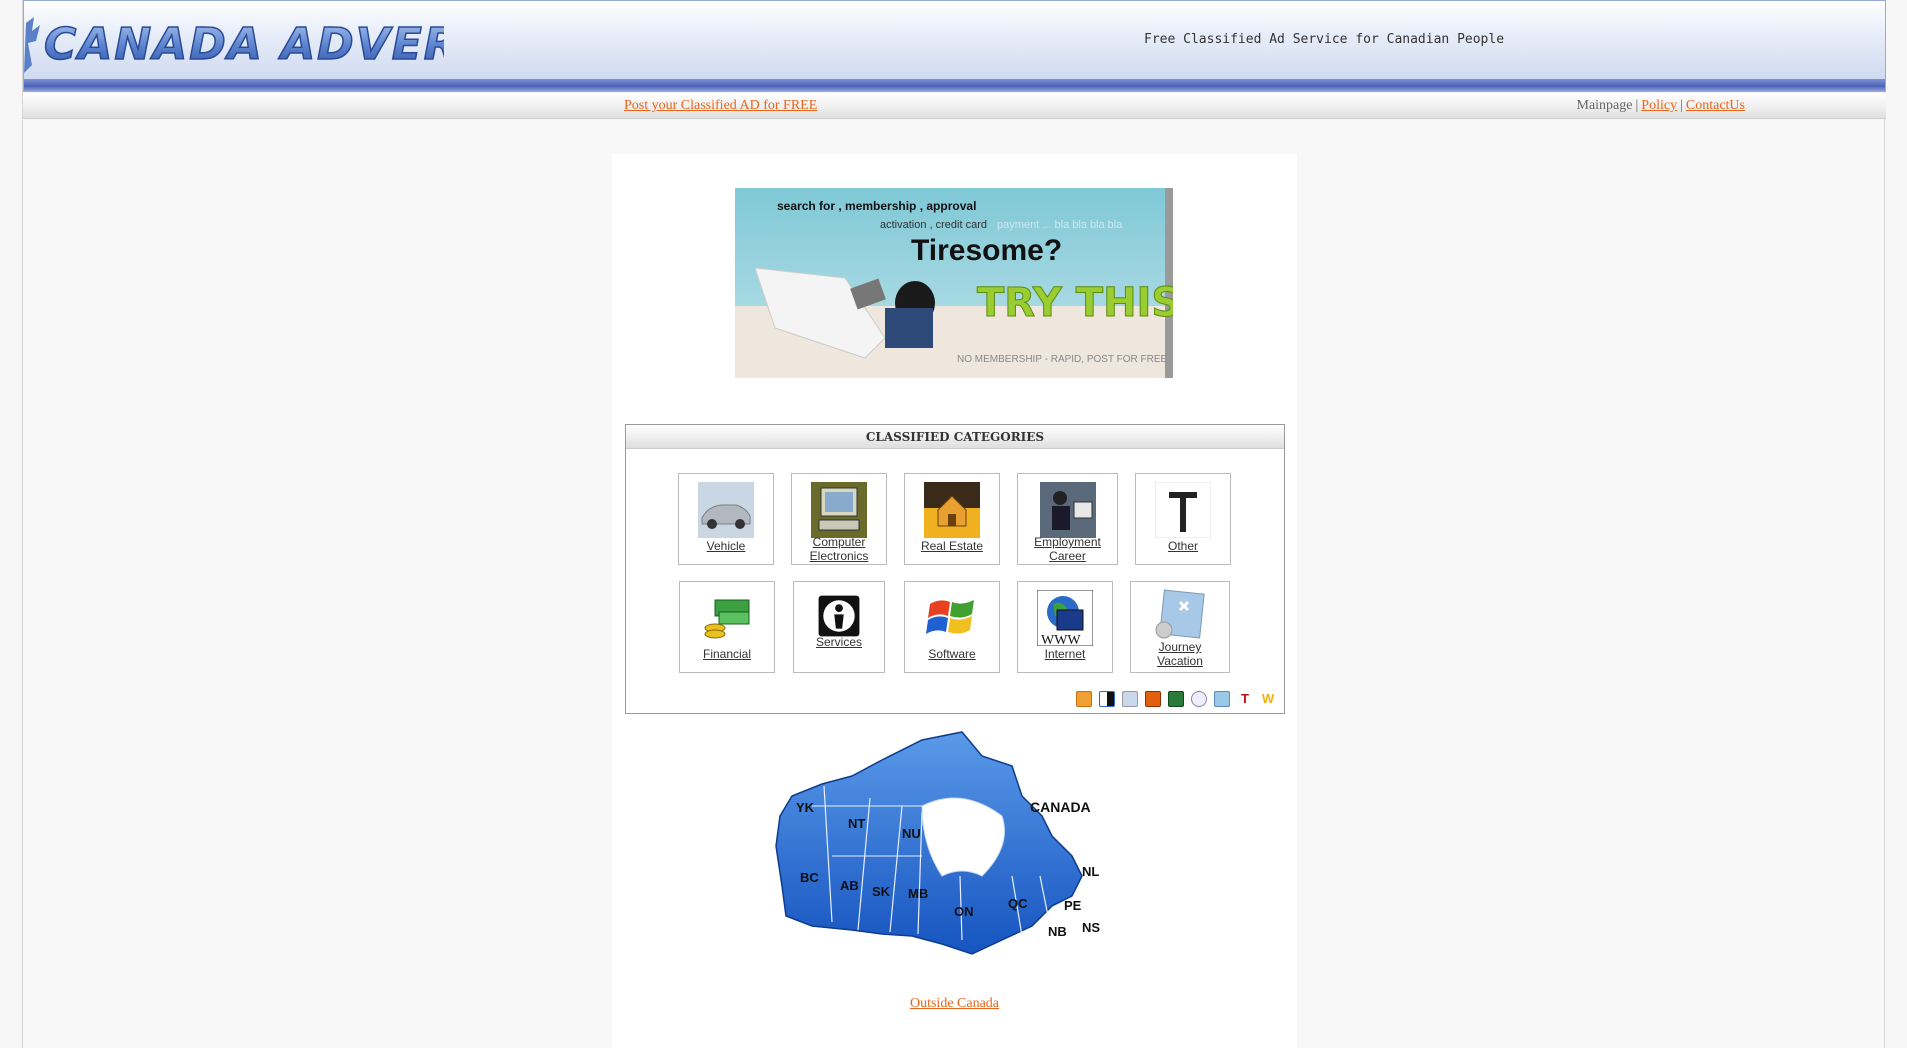 The width and height of the screenshot is (1907, 1048). Describe the element at coordinates (1065, 618) in the screenshot. I see `globe-www-icon: WWW` at that location.